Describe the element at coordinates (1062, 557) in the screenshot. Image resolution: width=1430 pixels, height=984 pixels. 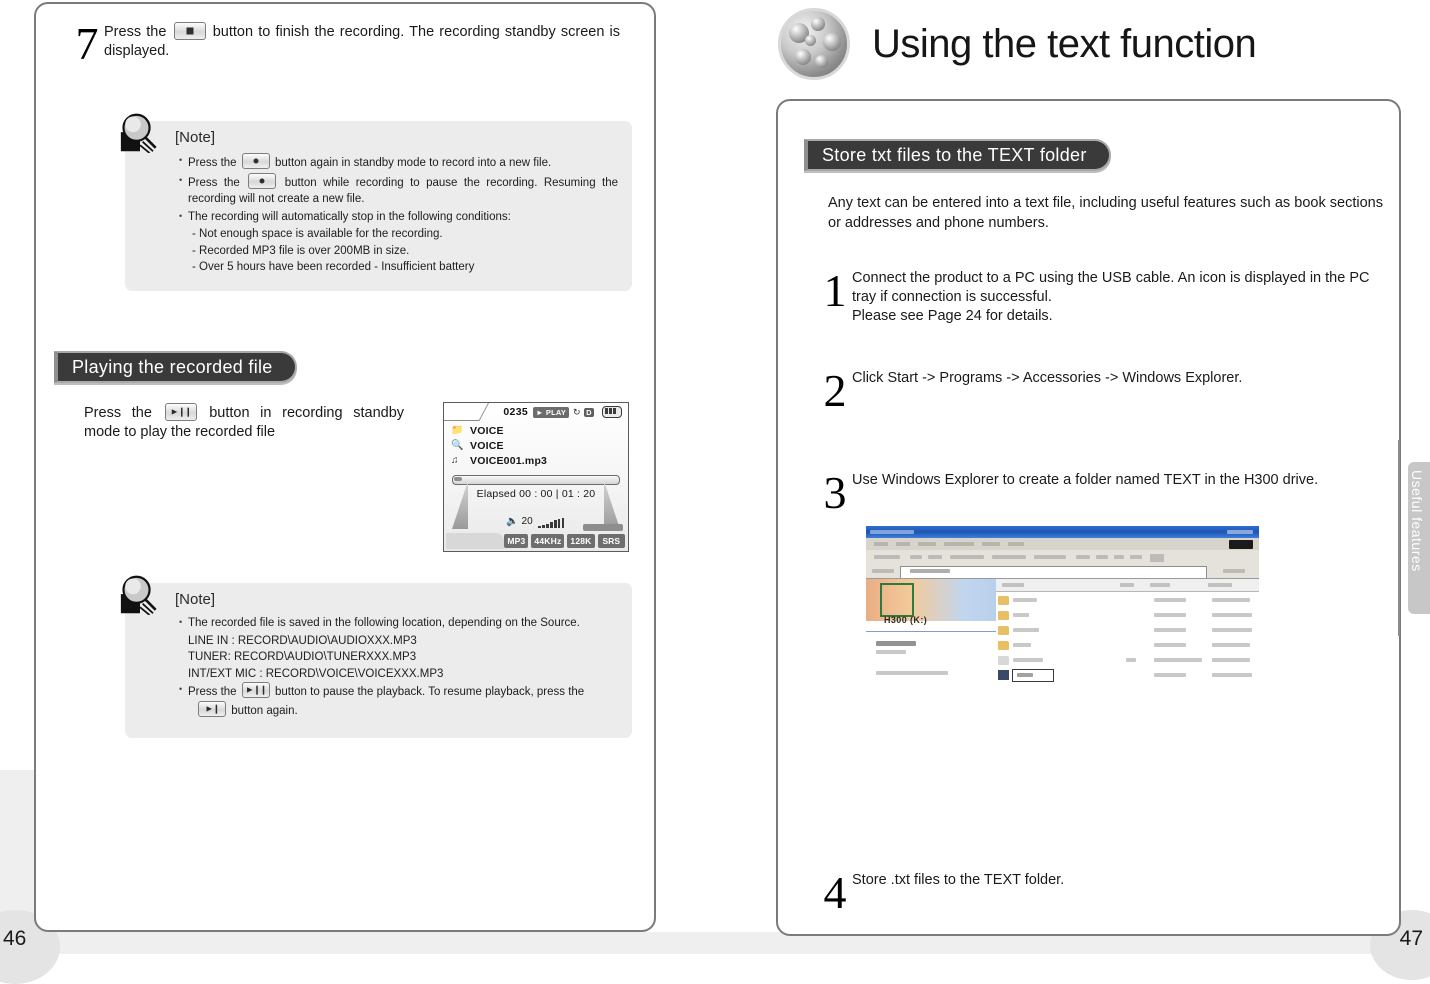
I see `explorer-toolbar` at that location.